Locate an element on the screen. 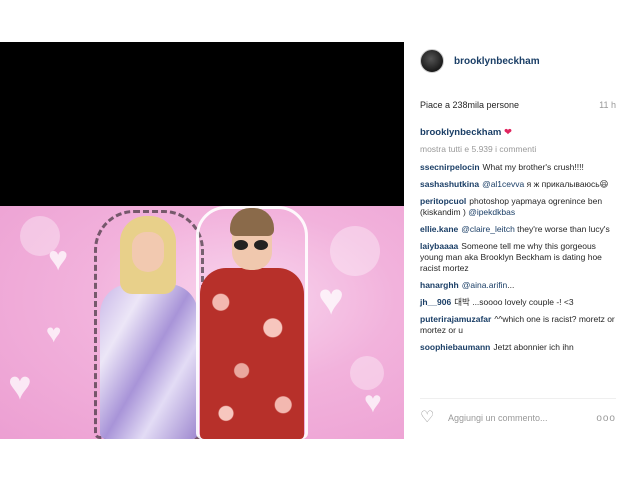 The width and height of the screenshot is (620, 481). more-options-icon: ooo is located at coordinates (606, 418).